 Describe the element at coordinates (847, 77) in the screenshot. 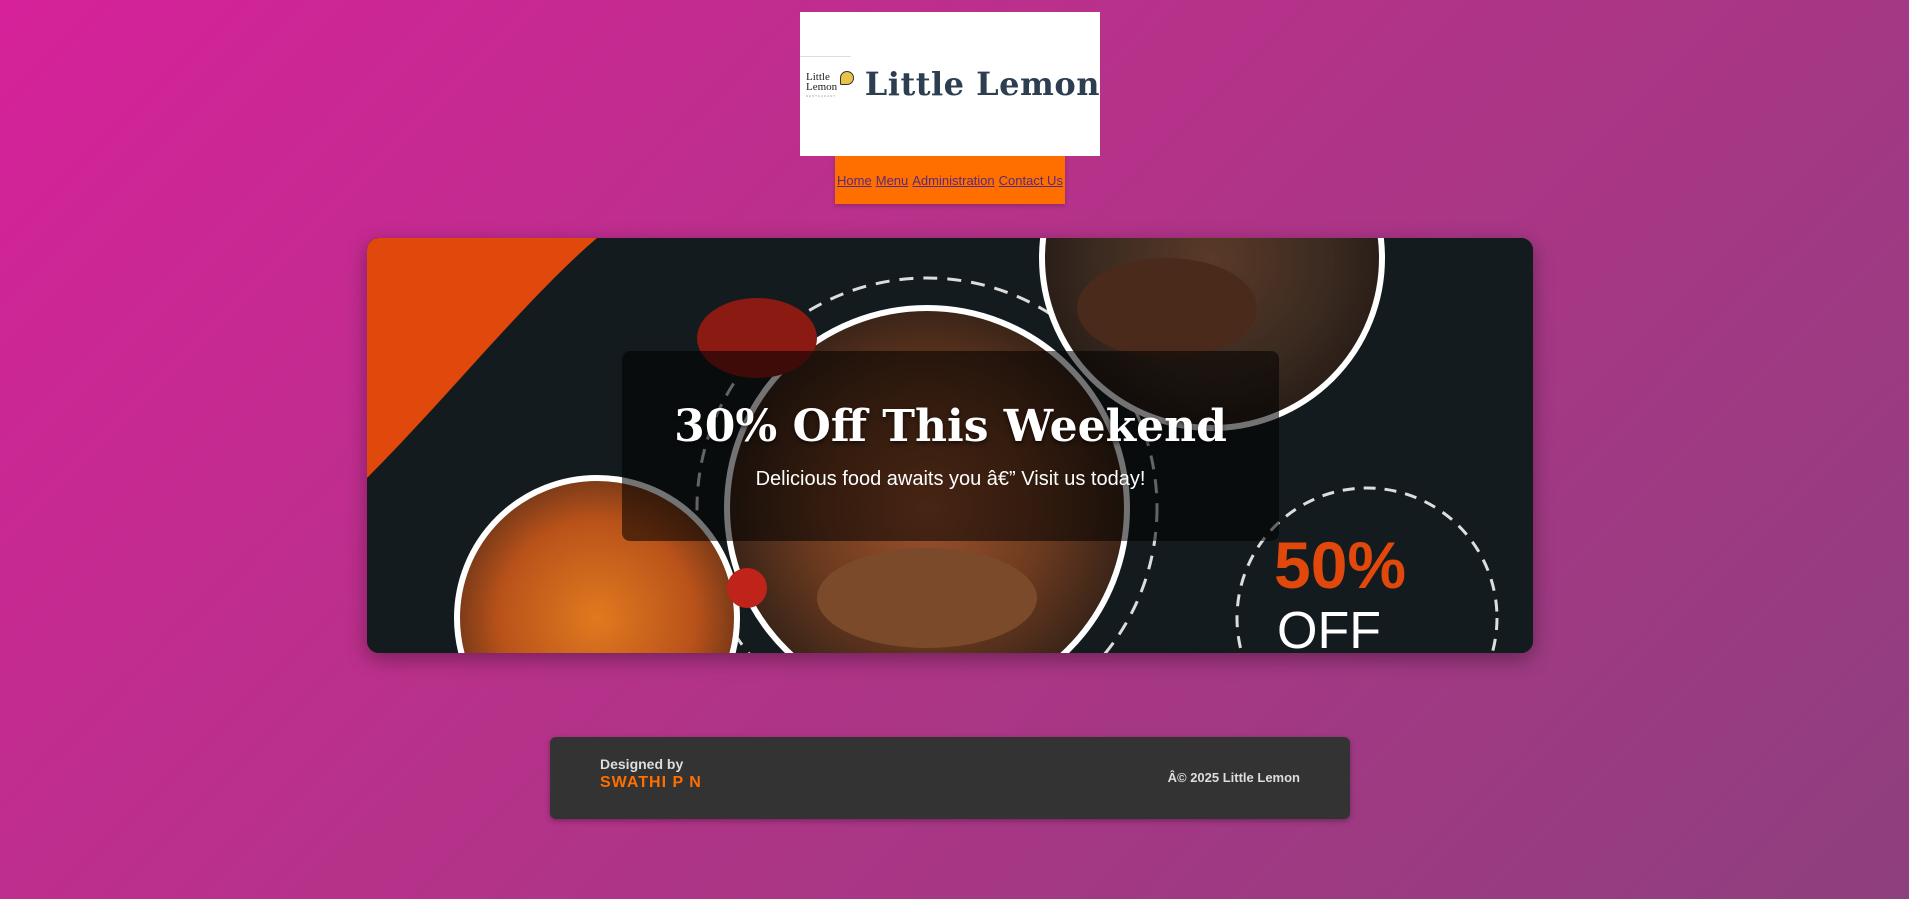

I see `lemon-icon` at that location.